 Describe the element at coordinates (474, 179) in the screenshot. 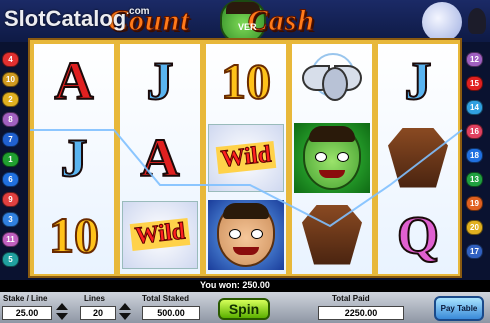

I see `payline-marker-right: 13` at that location.